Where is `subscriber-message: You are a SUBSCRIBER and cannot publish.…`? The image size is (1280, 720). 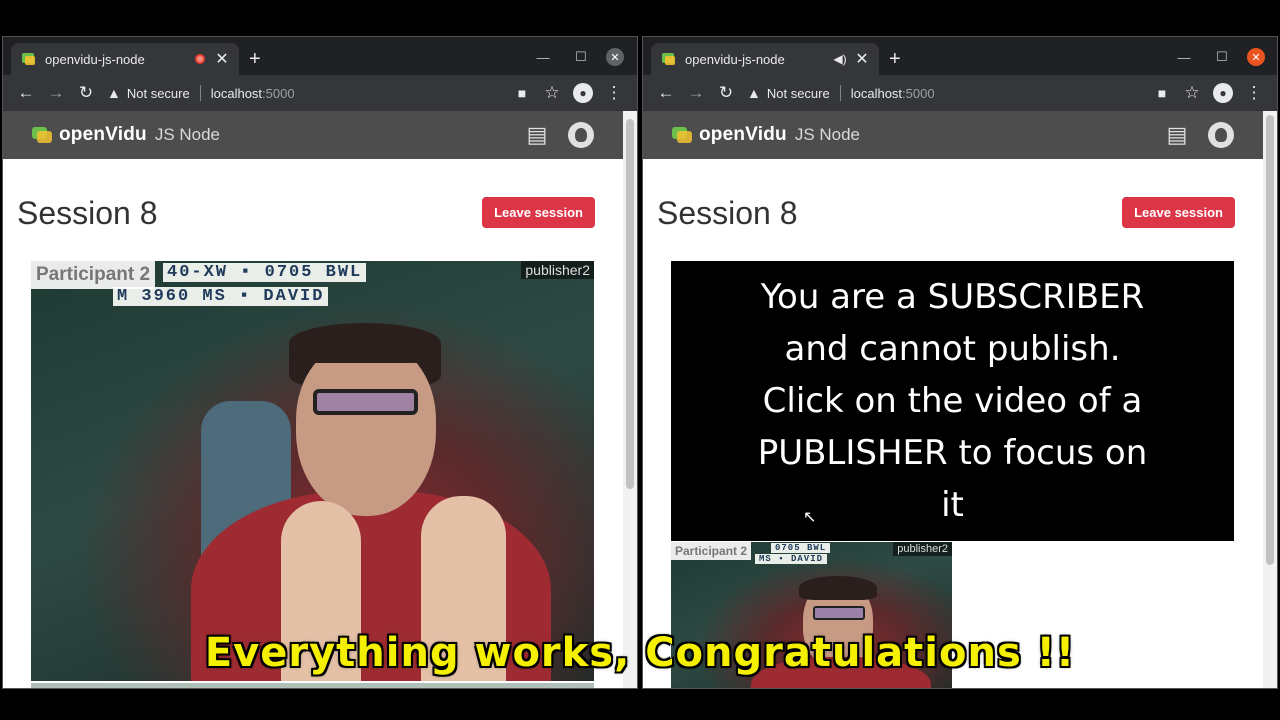
subscriber-message: You are a SUBSCRIBER and cannot publish.… is located at coordinates (952, 401).